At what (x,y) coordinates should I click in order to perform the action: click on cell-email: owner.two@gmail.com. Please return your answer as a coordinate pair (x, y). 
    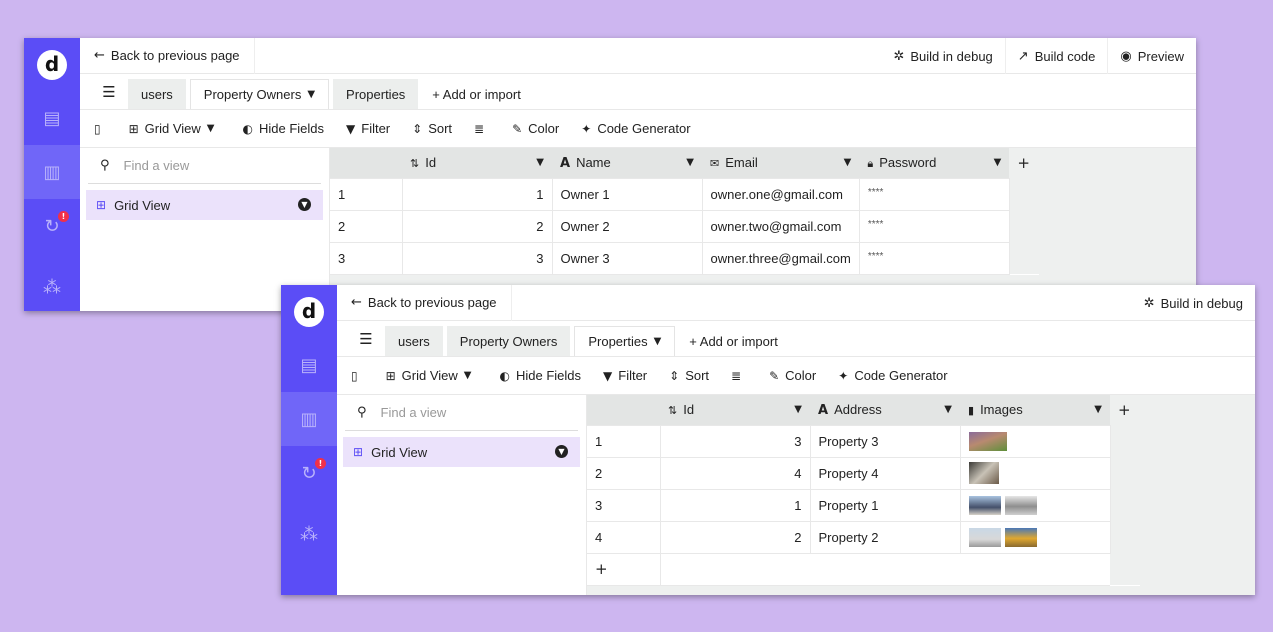
    Looking at the image, I should click on (780, 226).